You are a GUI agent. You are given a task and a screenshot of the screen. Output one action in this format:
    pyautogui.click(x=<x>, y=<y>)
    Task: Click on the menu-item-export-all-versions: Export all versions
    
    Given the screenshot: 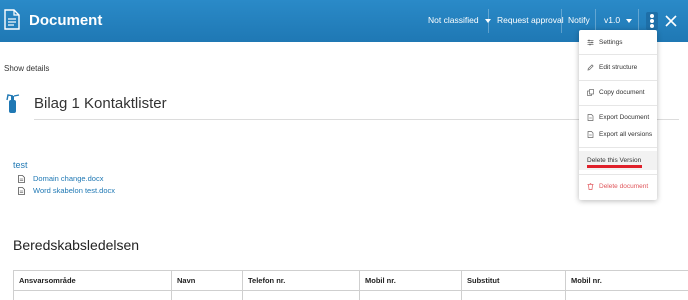 What is the action you would take?
    pyautogui.click(x=618, y=134)
    